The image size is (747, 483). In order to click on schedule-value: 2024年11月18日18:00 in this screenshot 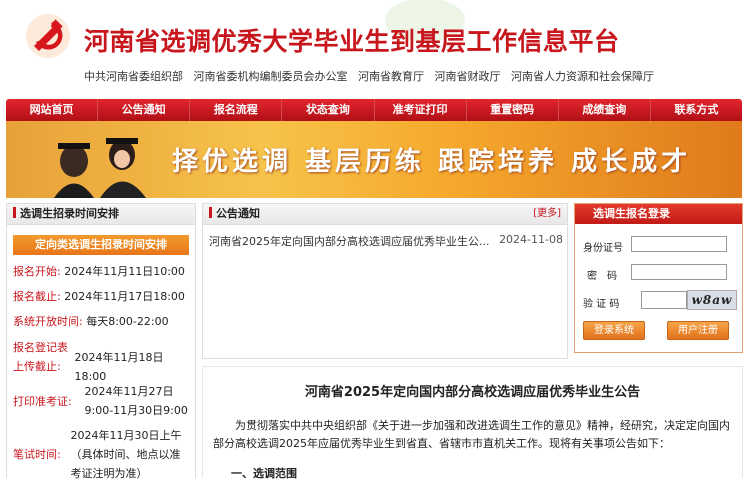, I will do `click(119, 367)`.